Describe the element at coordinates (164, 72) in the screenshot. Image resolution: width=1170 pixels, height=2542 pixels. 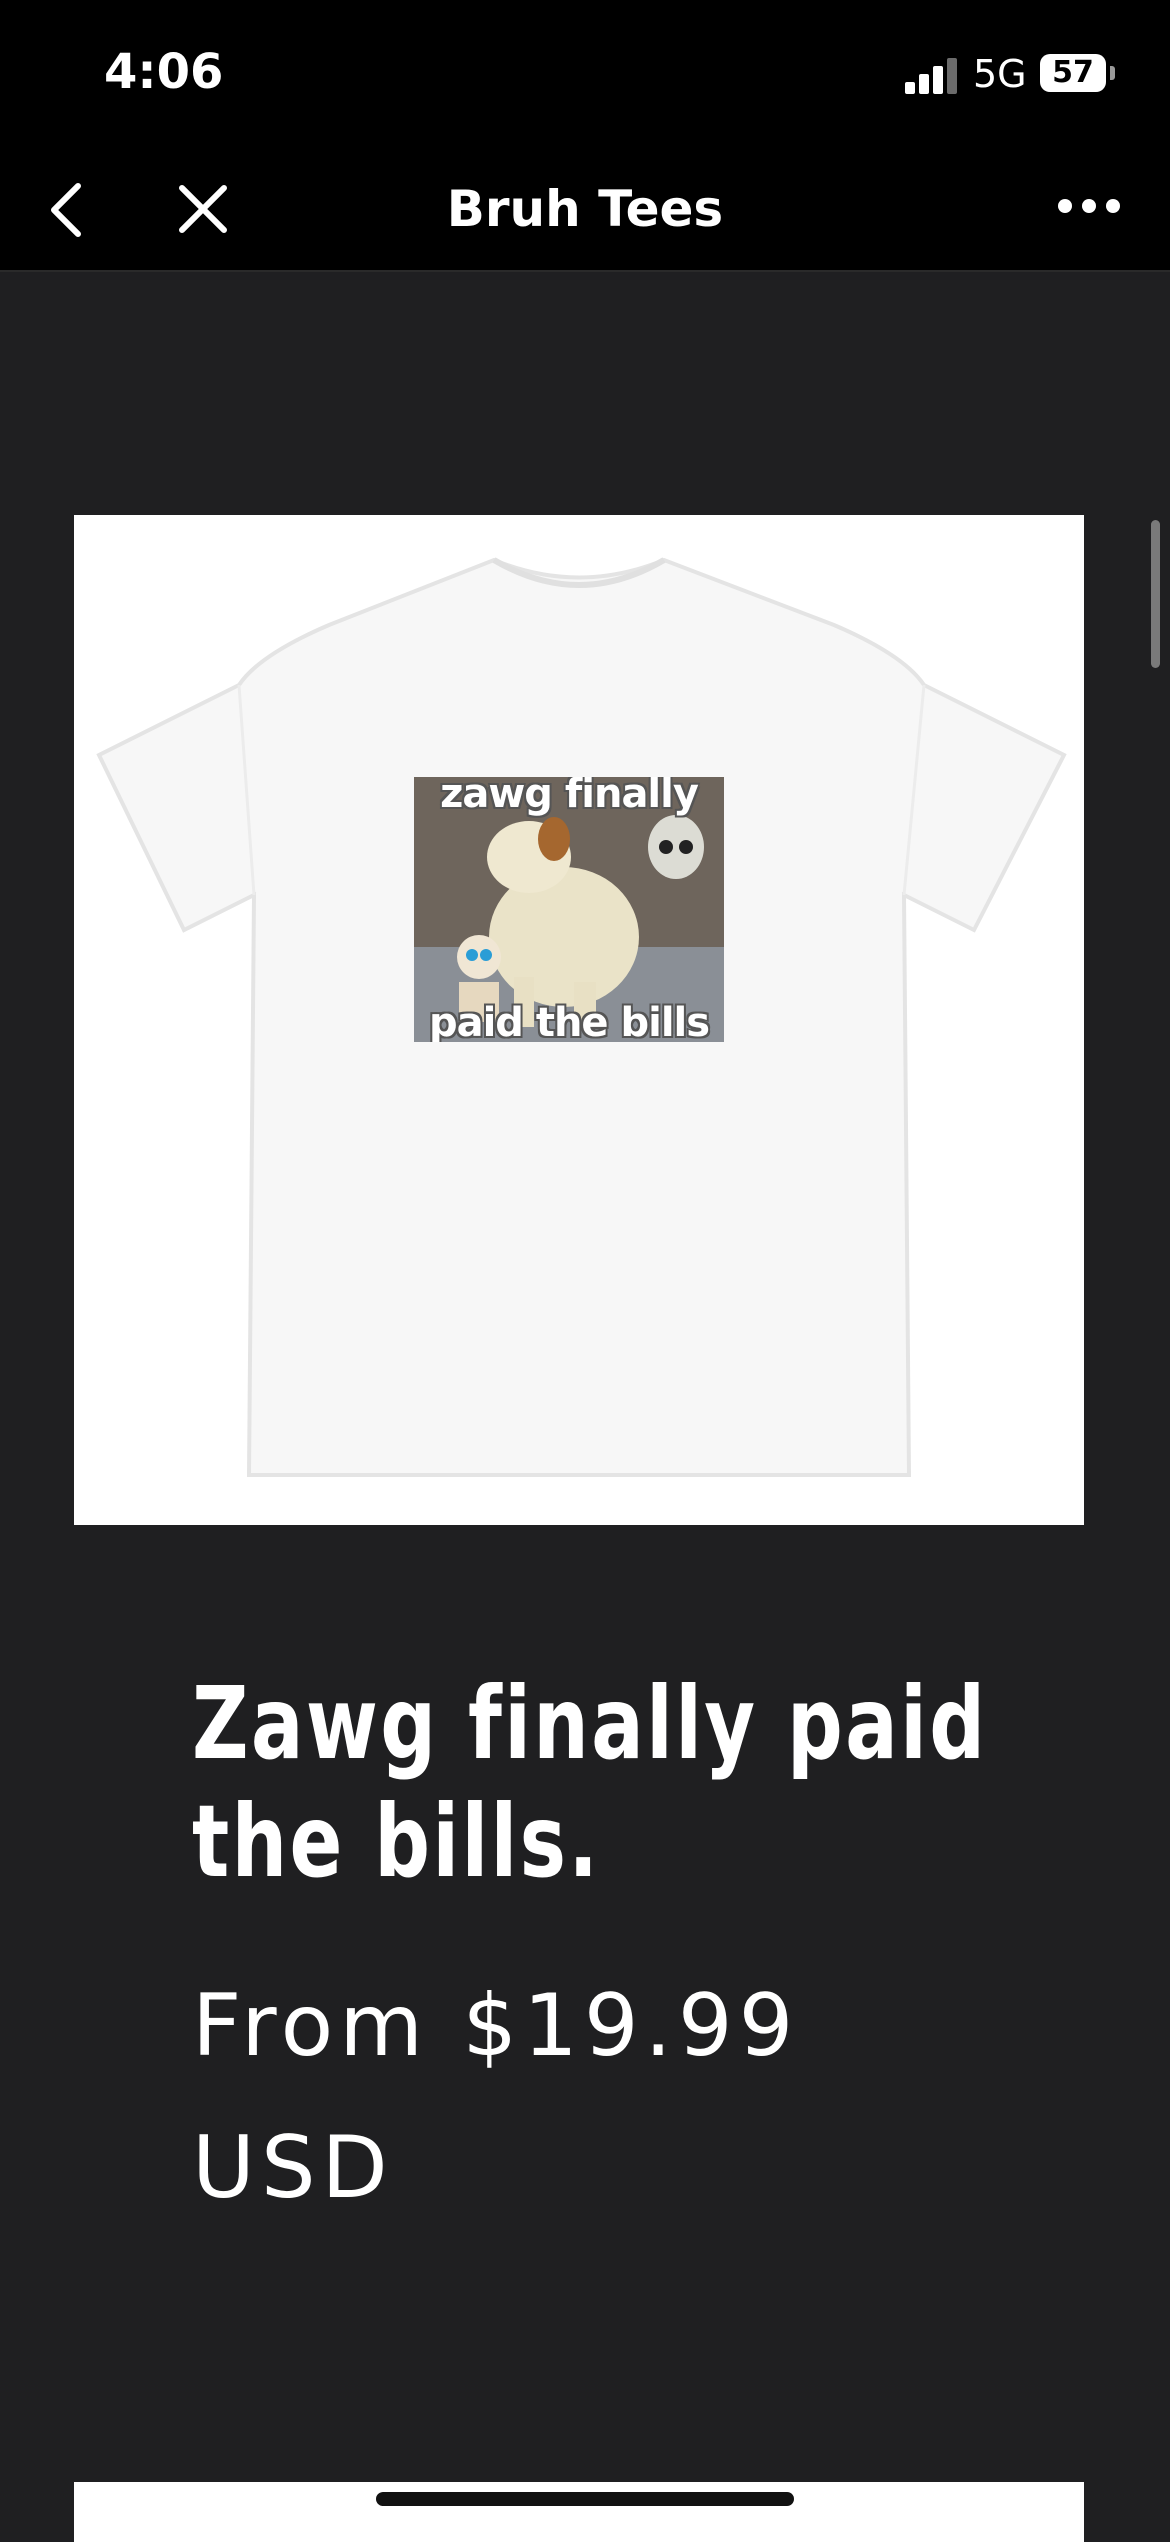
I see `status-time: 4:06` at that location.